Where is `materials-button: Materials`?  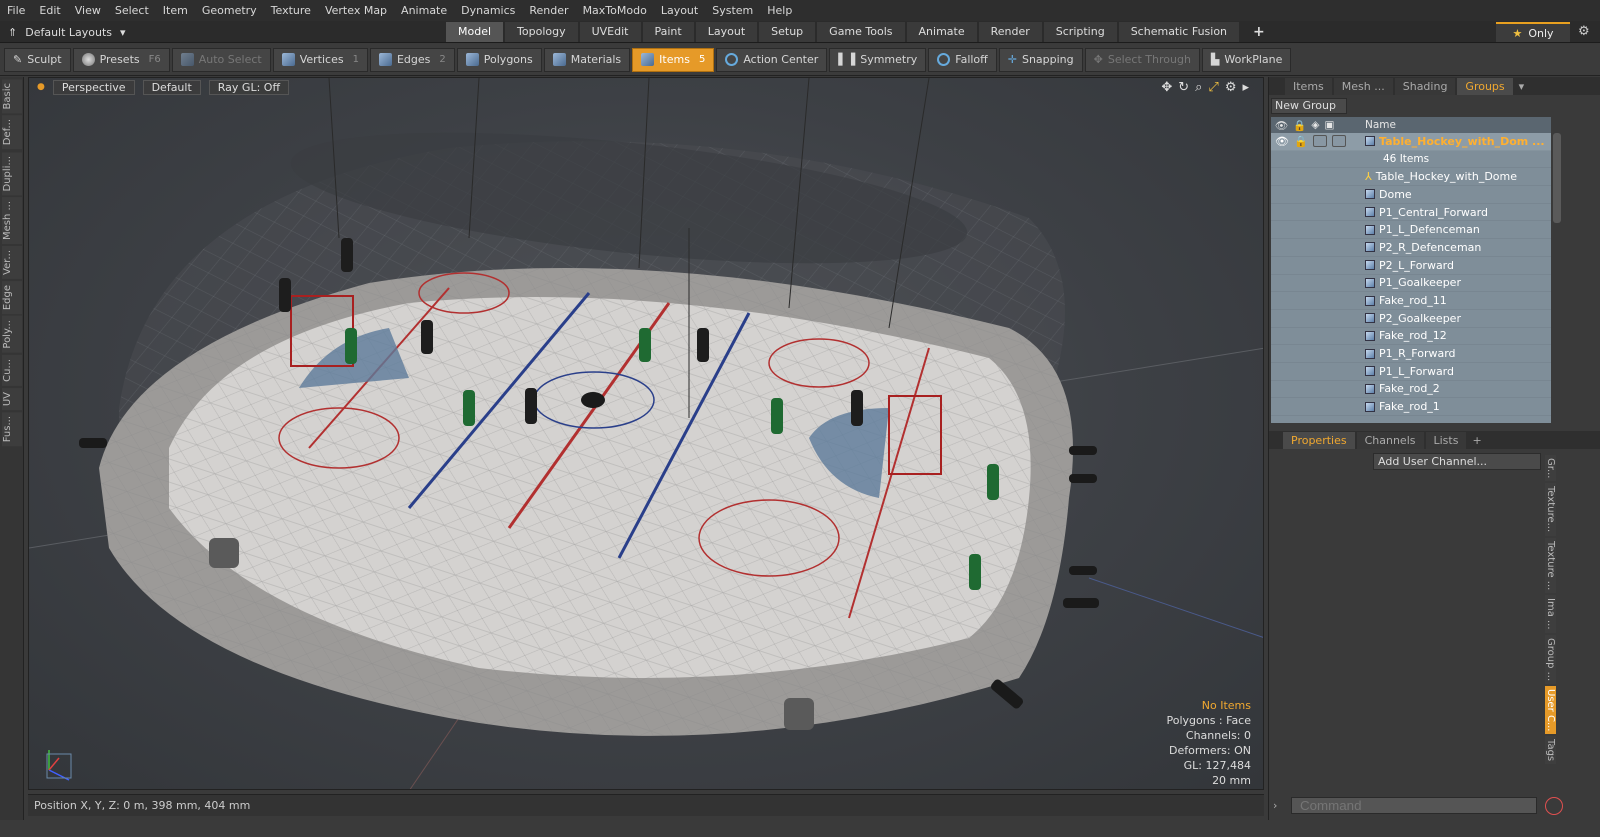 materials-button: Materials is located at coordinates (587, 59).